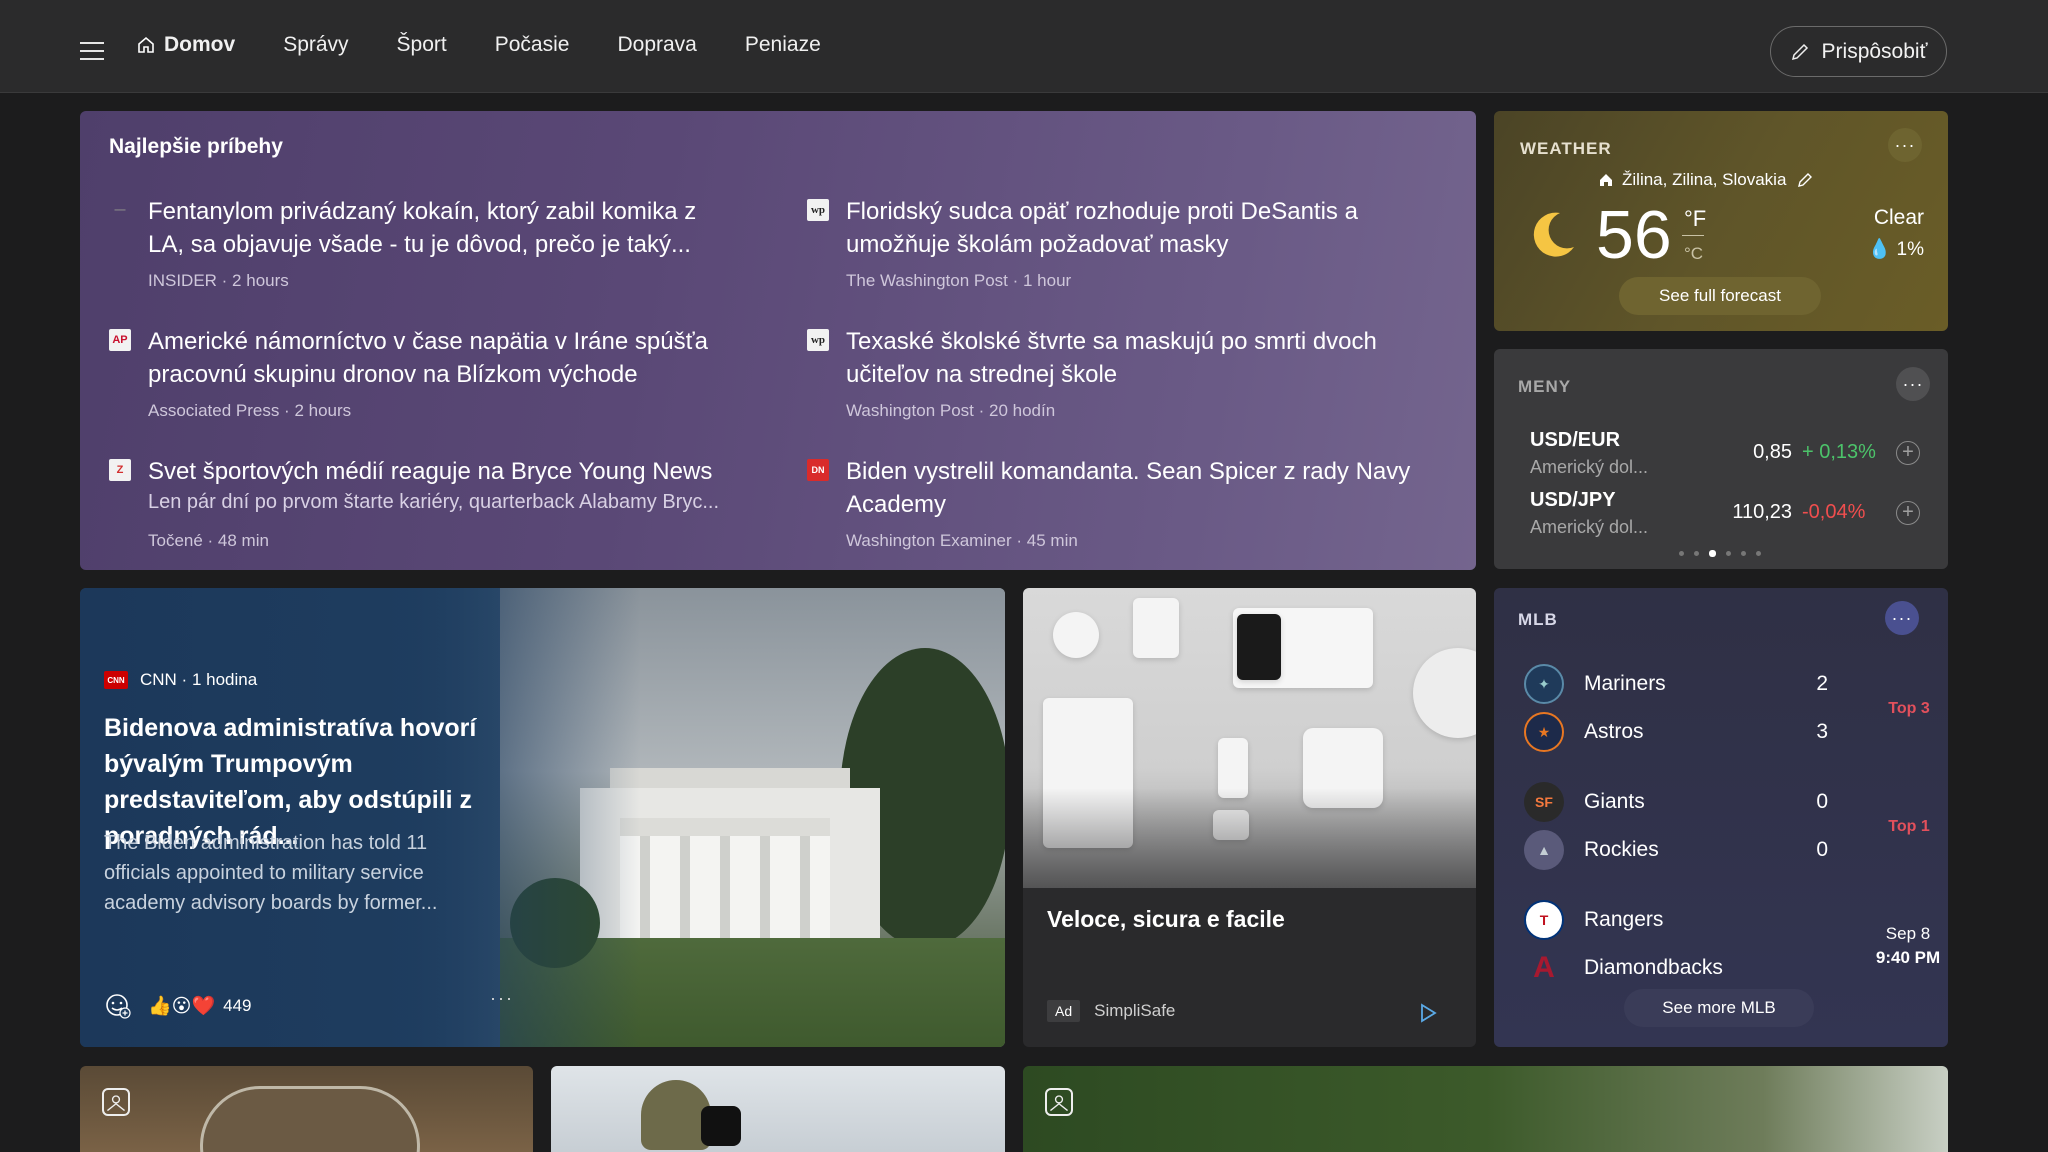 This screenshot has height=1152, width=2048. What do you see at coordinates (1725, 553) in the screenshot?
I see `currency-pager` at bounding box center [1725, 553].